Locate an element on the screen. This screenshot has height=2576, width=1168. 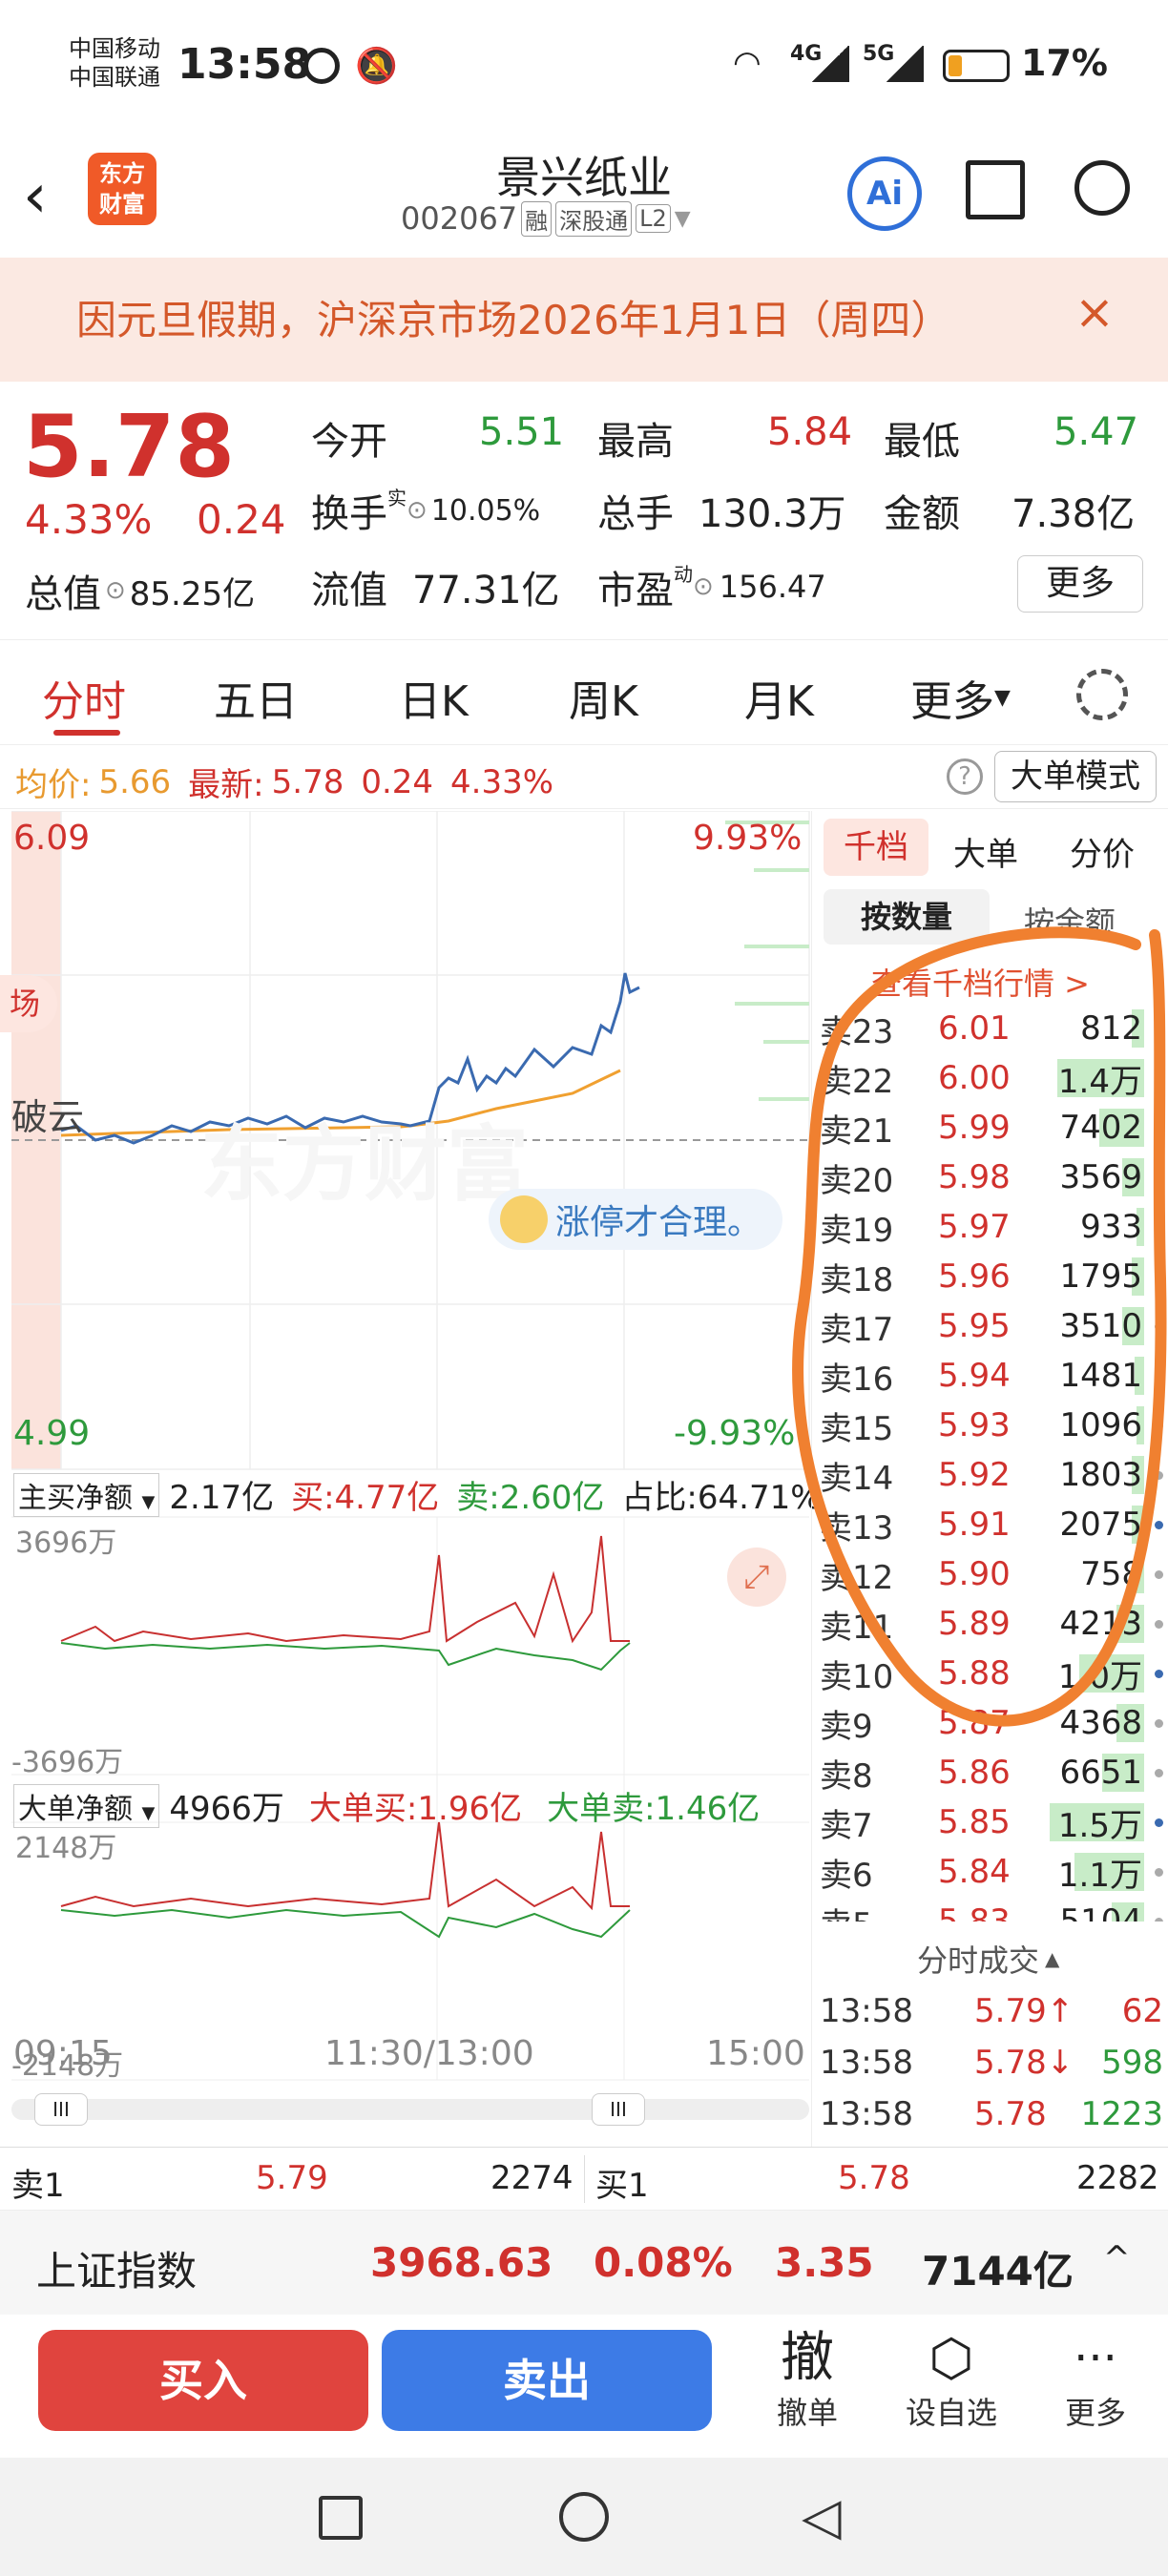
scroll-handle-left: III is located at coordinates (61, 2109).